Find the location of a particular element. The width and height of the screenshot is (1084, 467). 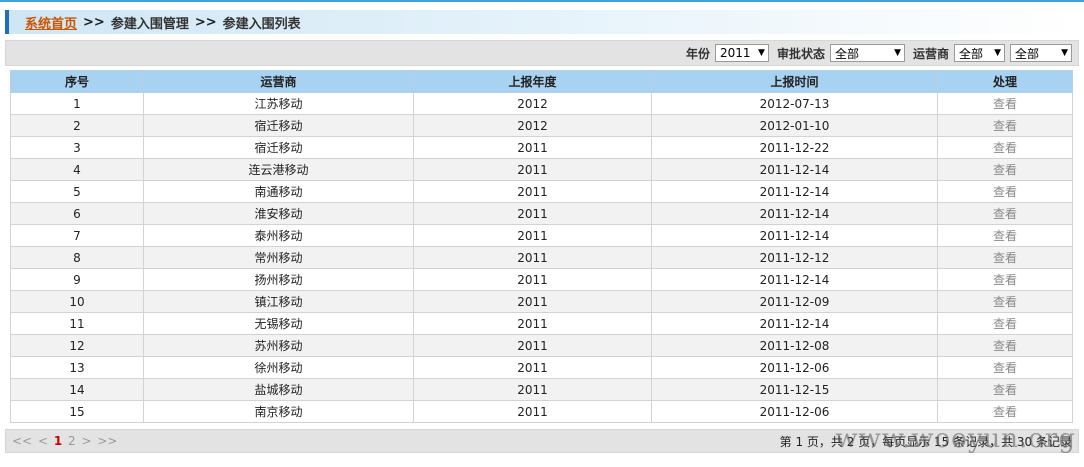

table-row: 5 南通移动 2011 2011-12-14 查看 is located at coordinates (541, 191).